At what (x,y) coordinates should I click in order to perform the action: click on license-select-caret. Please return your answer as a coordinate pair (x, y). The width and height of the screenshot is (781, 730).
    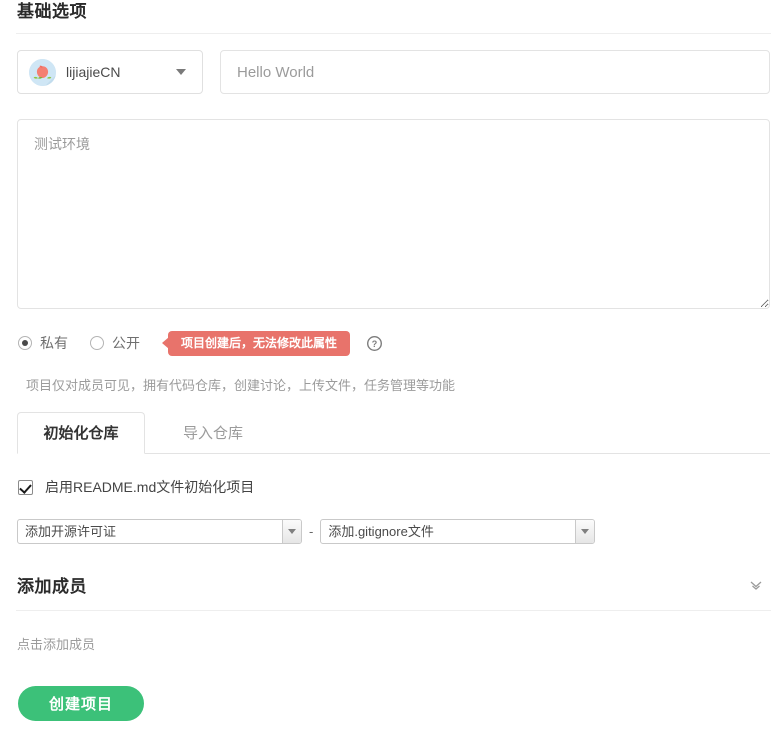
    Looking at the image, I should click on (291, 531).